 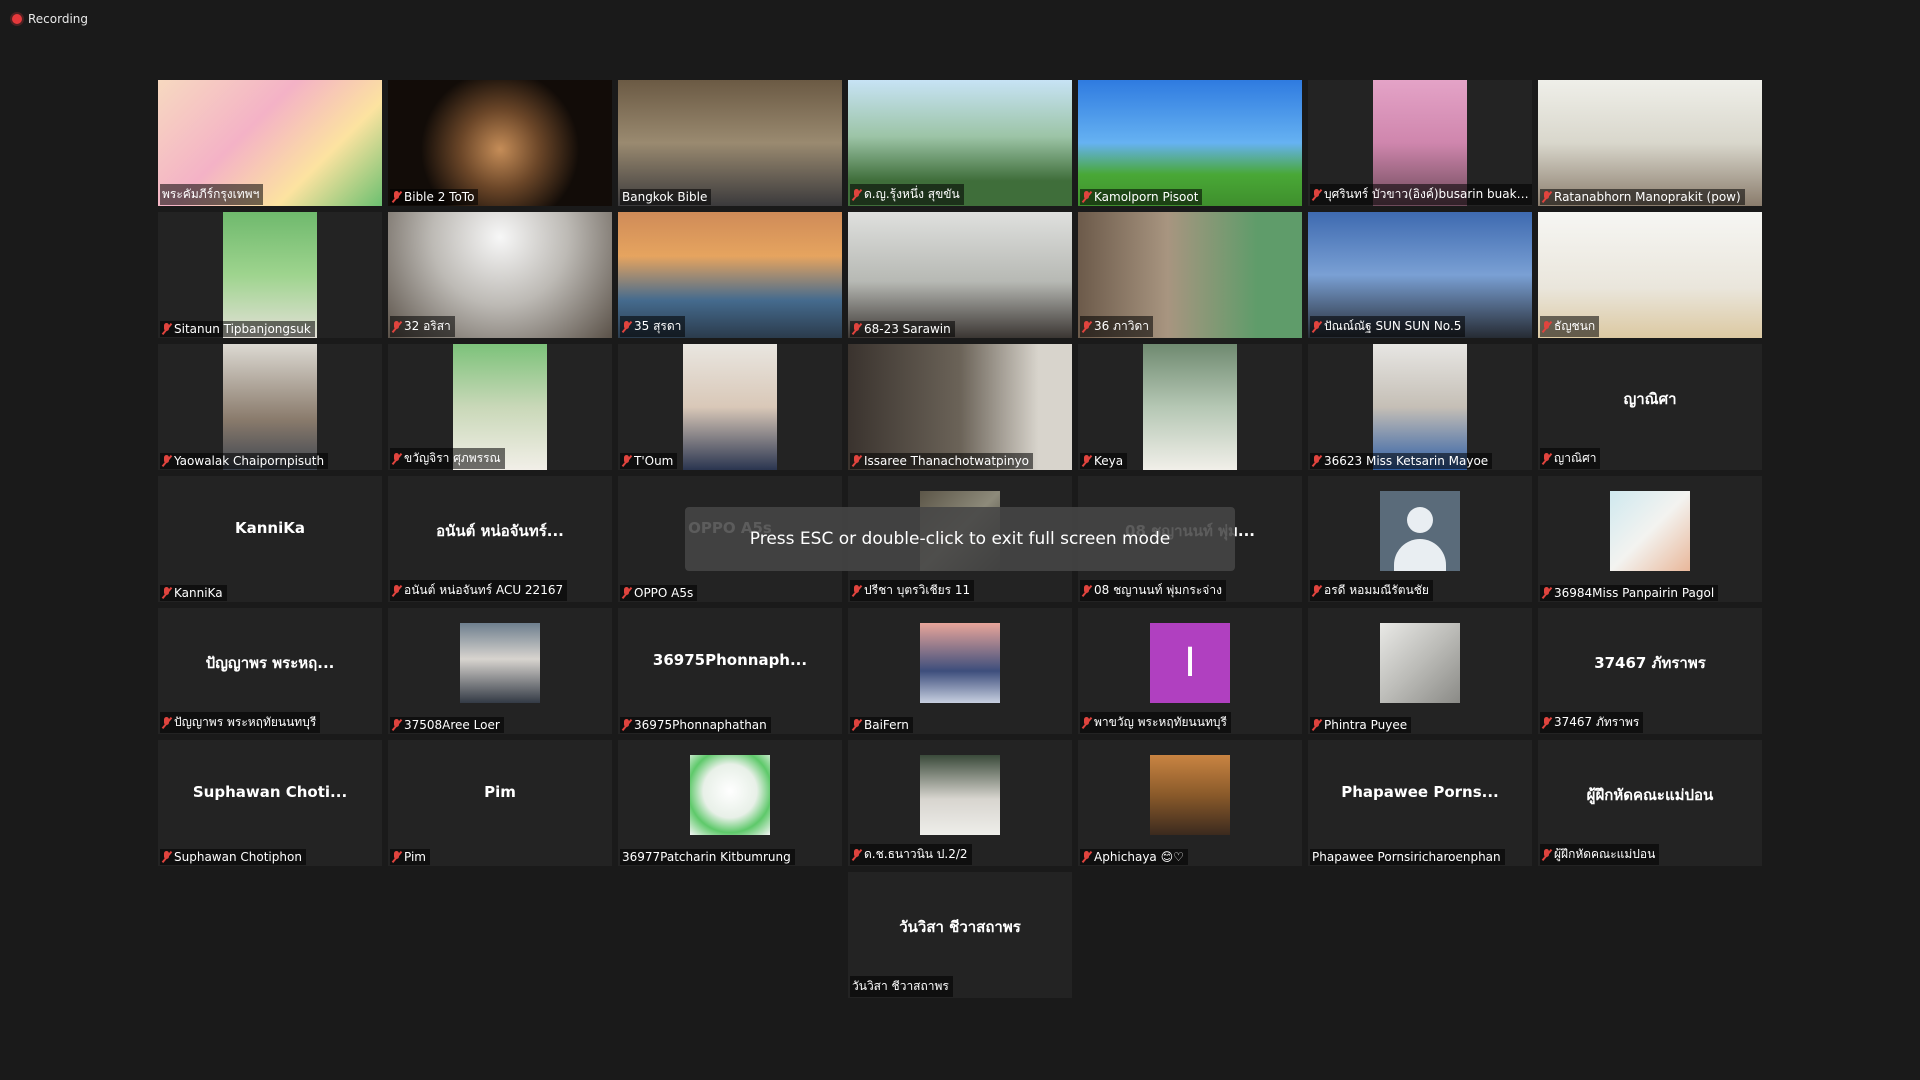 I want to click on participant-display-name: ผู้ฝึกหัดคณะแม่ปอน, so click(x=1650, y=795).